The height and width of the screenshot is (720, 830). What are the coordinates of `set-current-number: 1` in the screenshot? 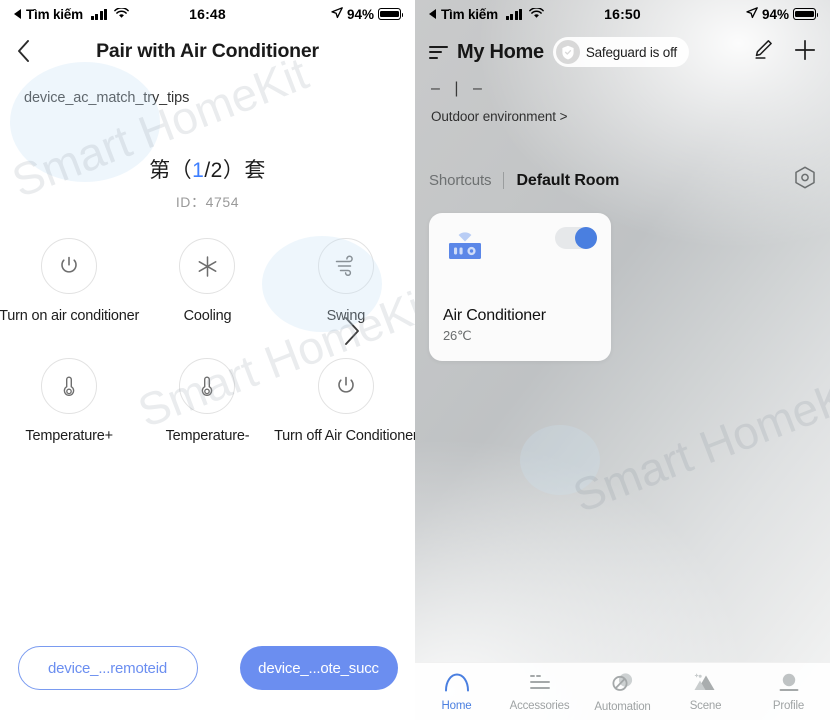 It's located at (198, 170).